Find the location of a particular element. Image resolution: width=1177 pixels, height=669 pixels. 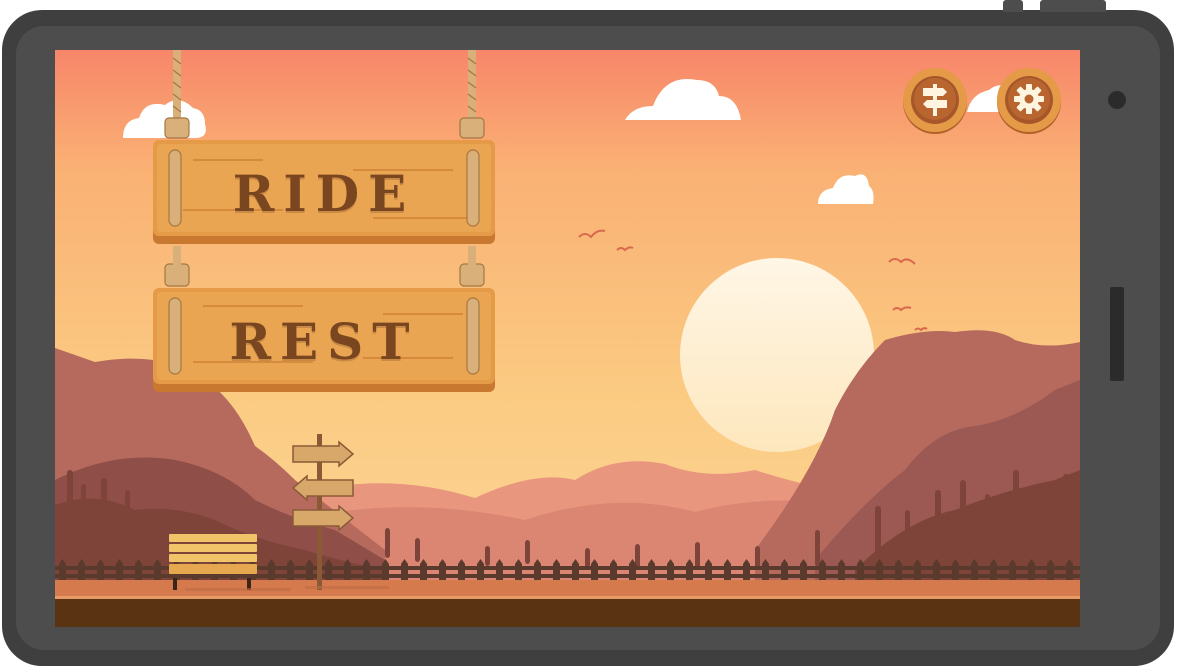

rest-button: REST is located at coordinates (324, 340).